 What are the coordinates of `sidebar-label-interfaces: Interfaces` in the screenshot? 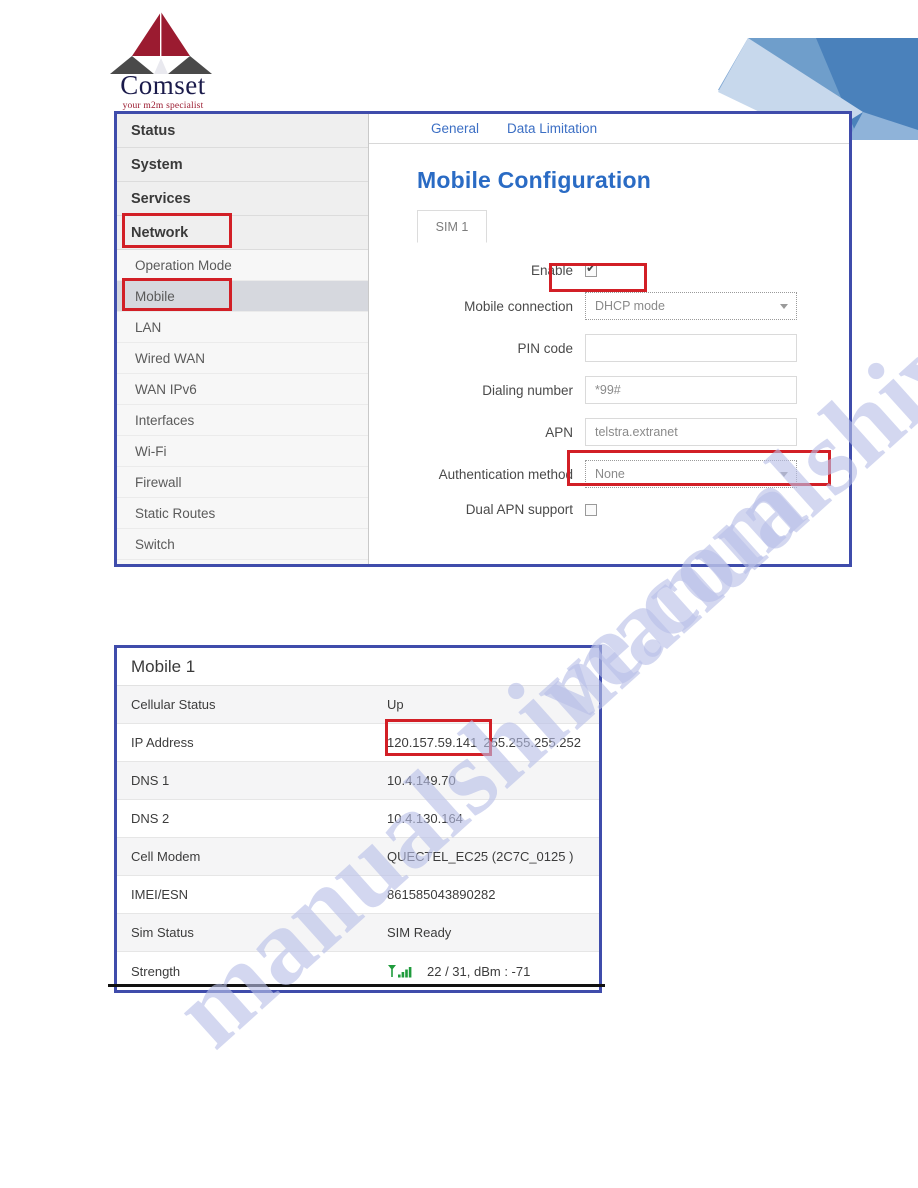 It's located at (165, 420).